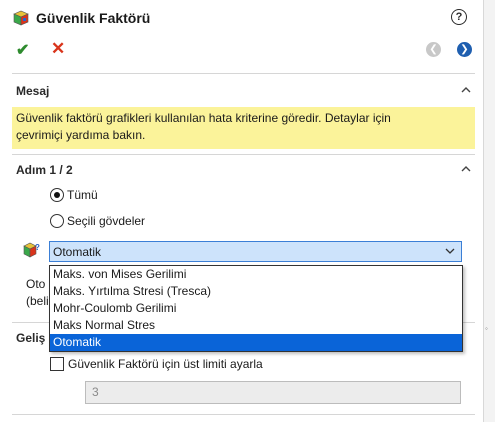  I want to click on upper-limit-checkbox, so click(57, 364).